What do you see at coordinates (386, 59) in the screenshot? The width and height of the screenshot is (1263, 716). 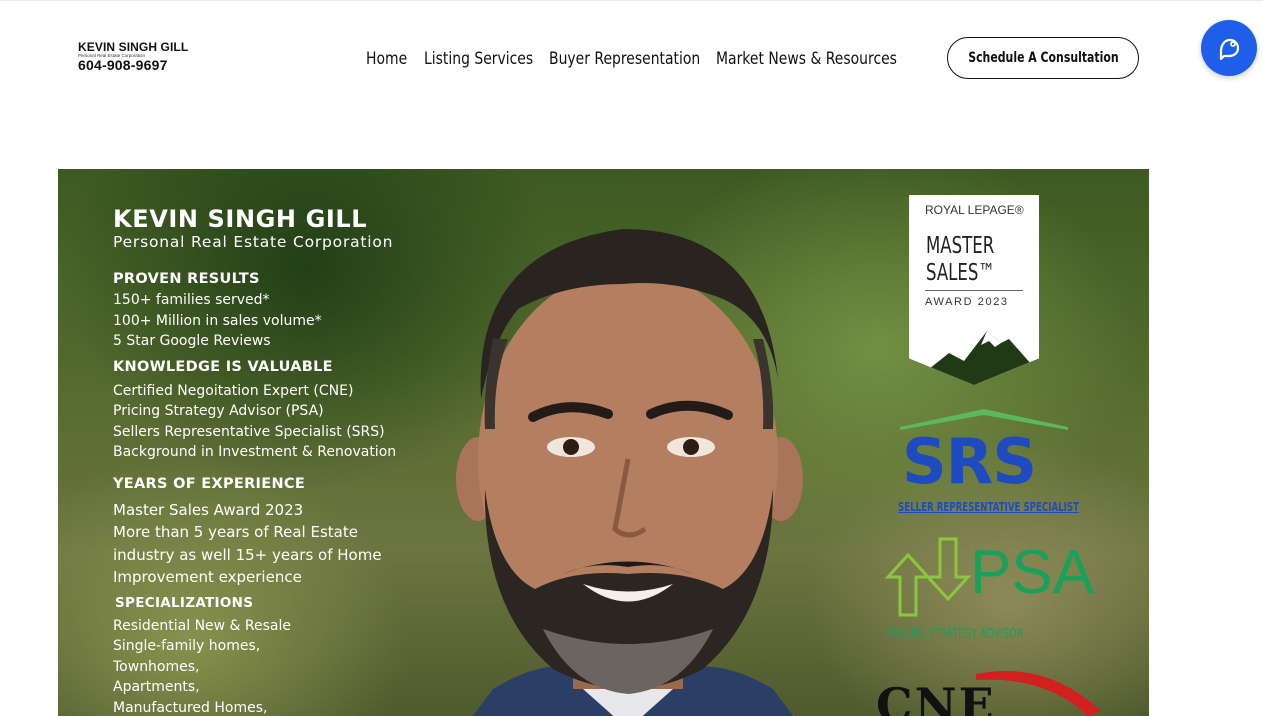 I see `nav-link-home: Home` at bounding box center [386, 59].